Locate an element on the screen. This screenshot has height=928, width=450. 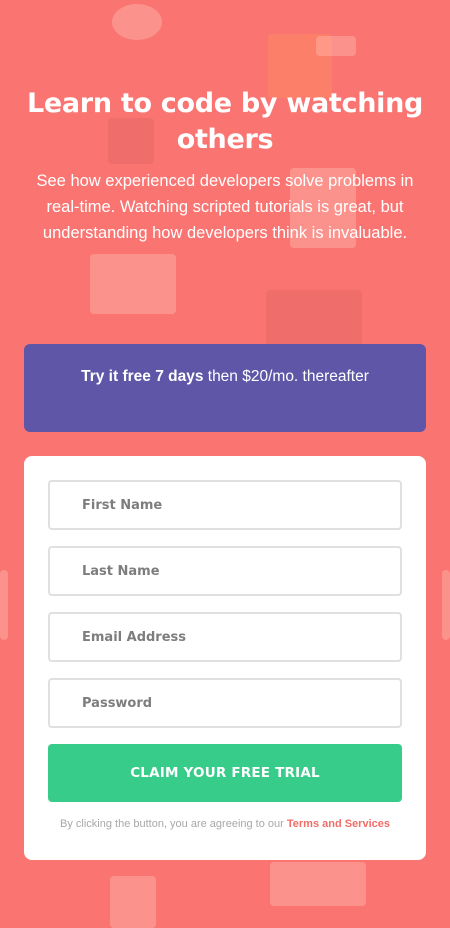
last-name-field-wrapper is located at coordinates (225, 571).